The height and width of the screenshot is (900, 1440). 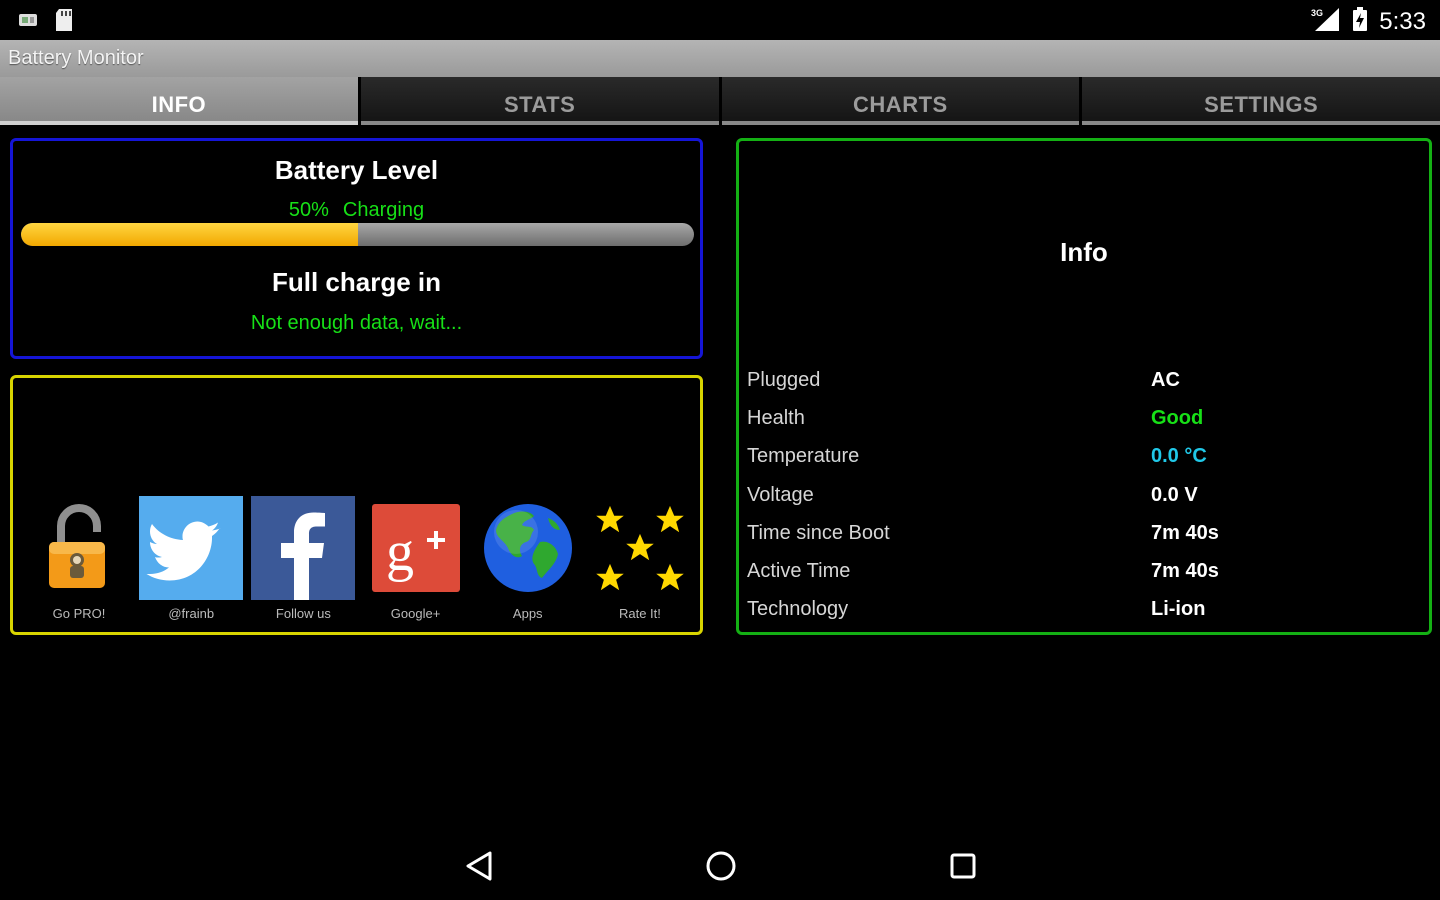 I want to click on info-key: Time since Boot, so click(x=818, y=532).